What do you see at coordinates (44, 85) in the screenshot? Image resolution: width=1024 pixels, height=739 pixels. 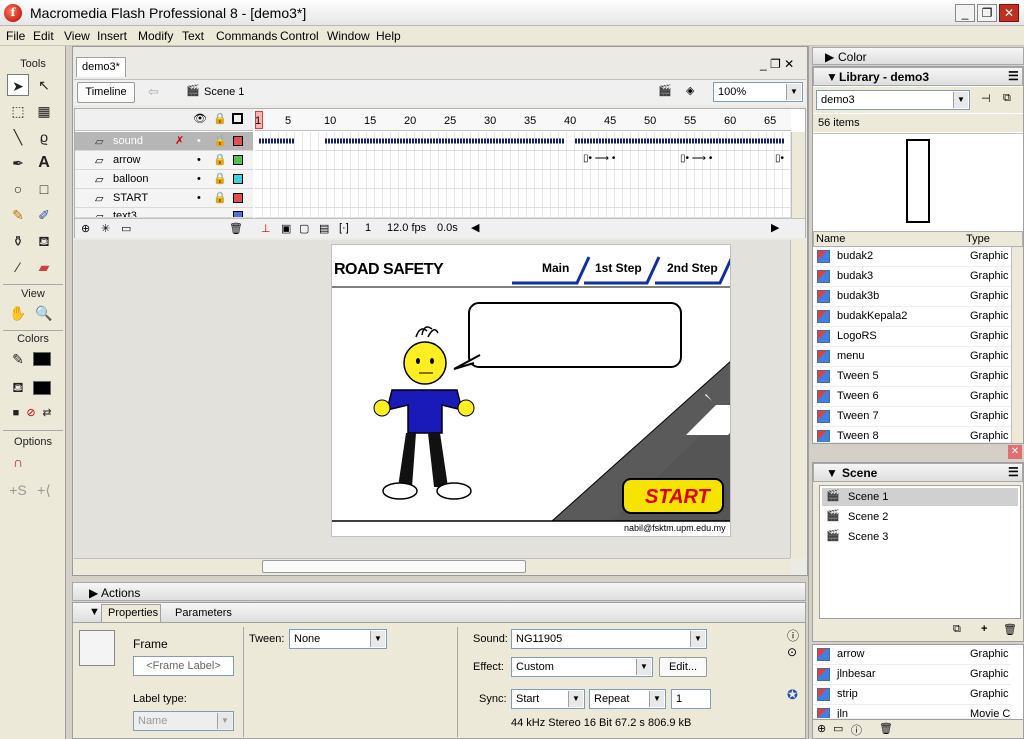 I see `subselection-tool-icon: ↖` at bounding box center [44, 85].